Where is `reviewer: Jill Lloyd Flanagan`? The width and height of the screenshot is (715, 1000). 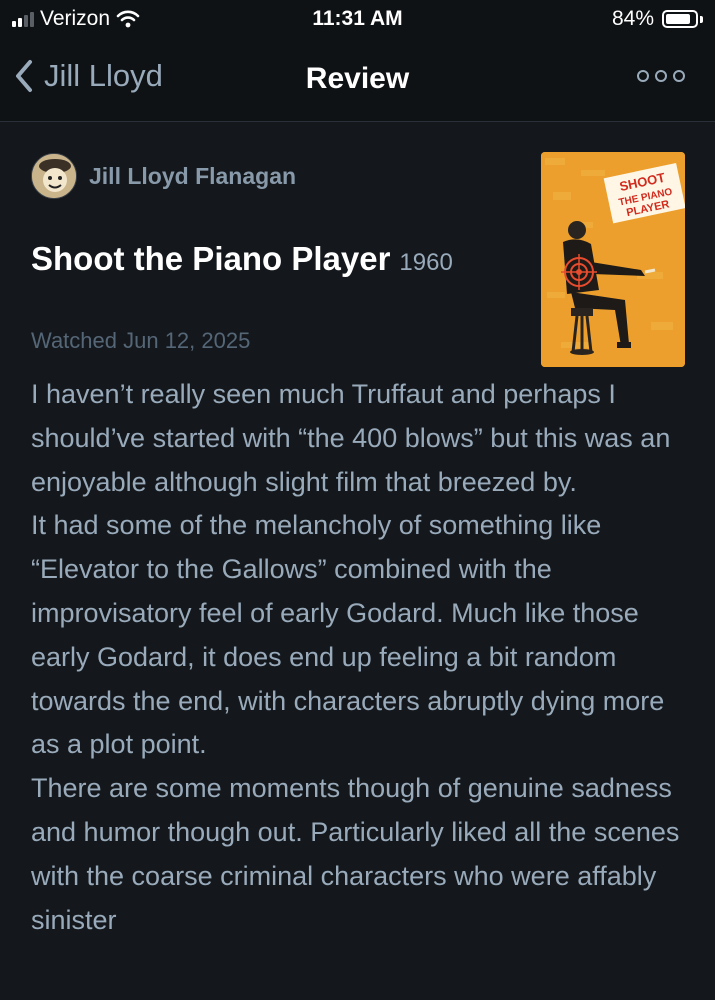 reviewer: Jill Lloyd Flanagan is located at coordinates (163, 176).